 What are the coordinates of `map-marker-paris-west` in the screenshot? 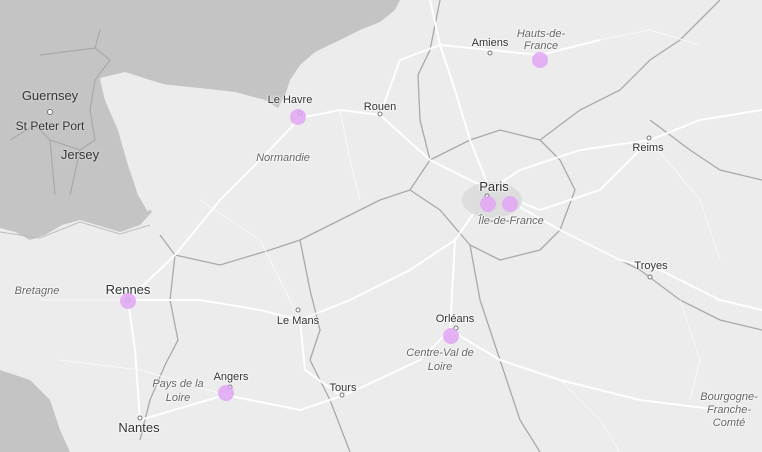 It's located at (488, 204).